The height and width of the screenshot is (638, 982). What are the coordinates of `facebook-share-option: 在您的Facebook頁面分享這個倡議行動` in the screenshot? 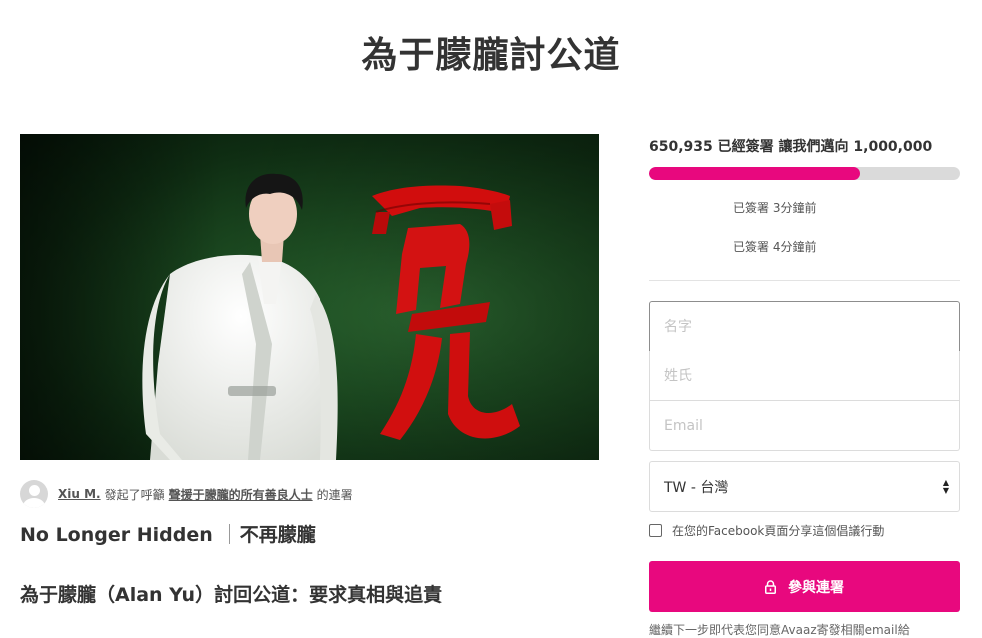 It's located at (766, 530).